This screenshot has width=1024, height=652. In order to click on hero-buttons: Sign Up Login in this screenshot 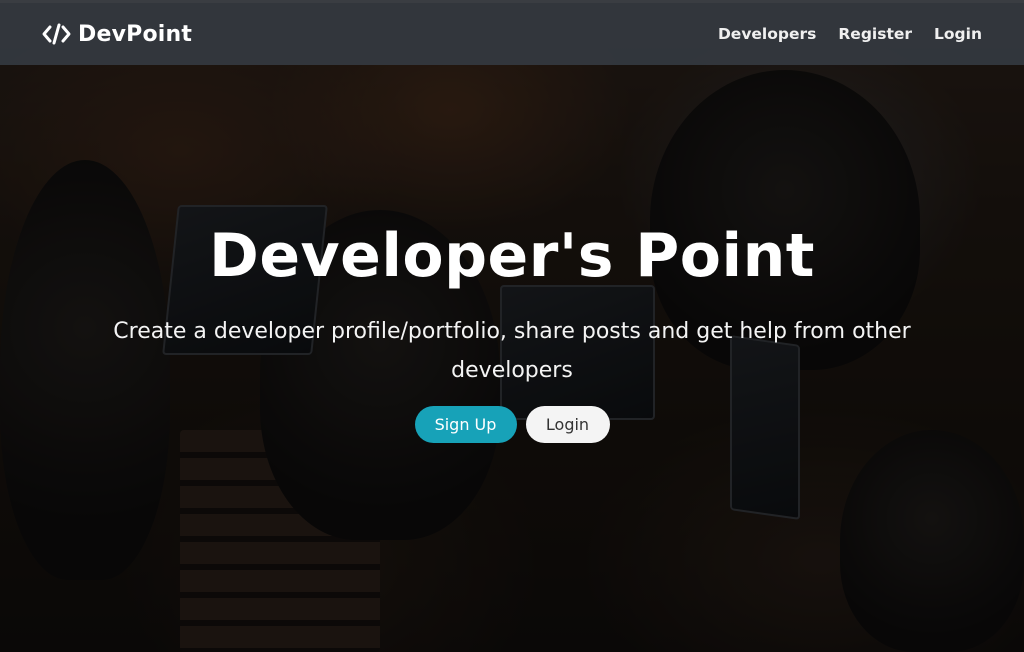, I will do `click(512, 424)`.